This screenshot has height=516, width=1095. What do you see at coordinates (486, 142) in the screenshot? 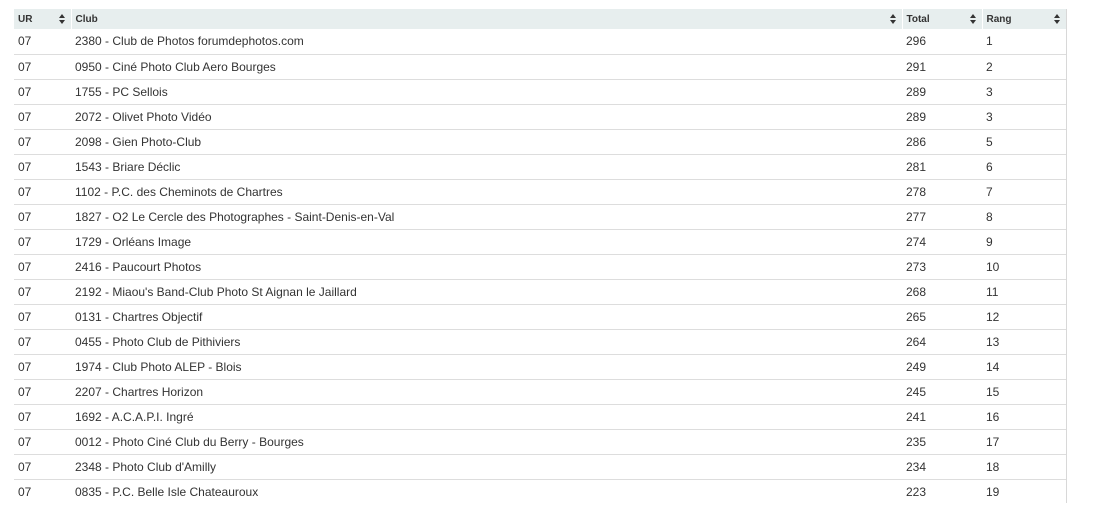
I see `cell-club: 2098 - Gien Photo-Club` at bounding box center [486, 142].